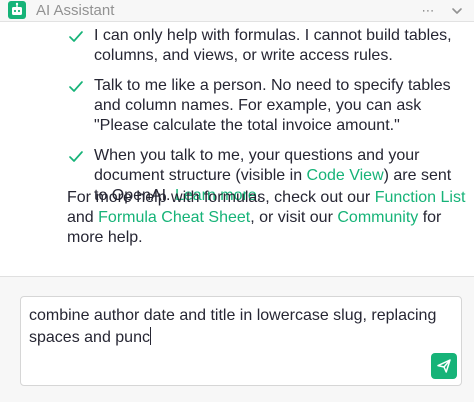 This screenshot has width=474, height=402. What do you see at coordinates (75, 10) in the screenshot?
I see `panel-title: AI Assistant` at bounding box center [75, 10].